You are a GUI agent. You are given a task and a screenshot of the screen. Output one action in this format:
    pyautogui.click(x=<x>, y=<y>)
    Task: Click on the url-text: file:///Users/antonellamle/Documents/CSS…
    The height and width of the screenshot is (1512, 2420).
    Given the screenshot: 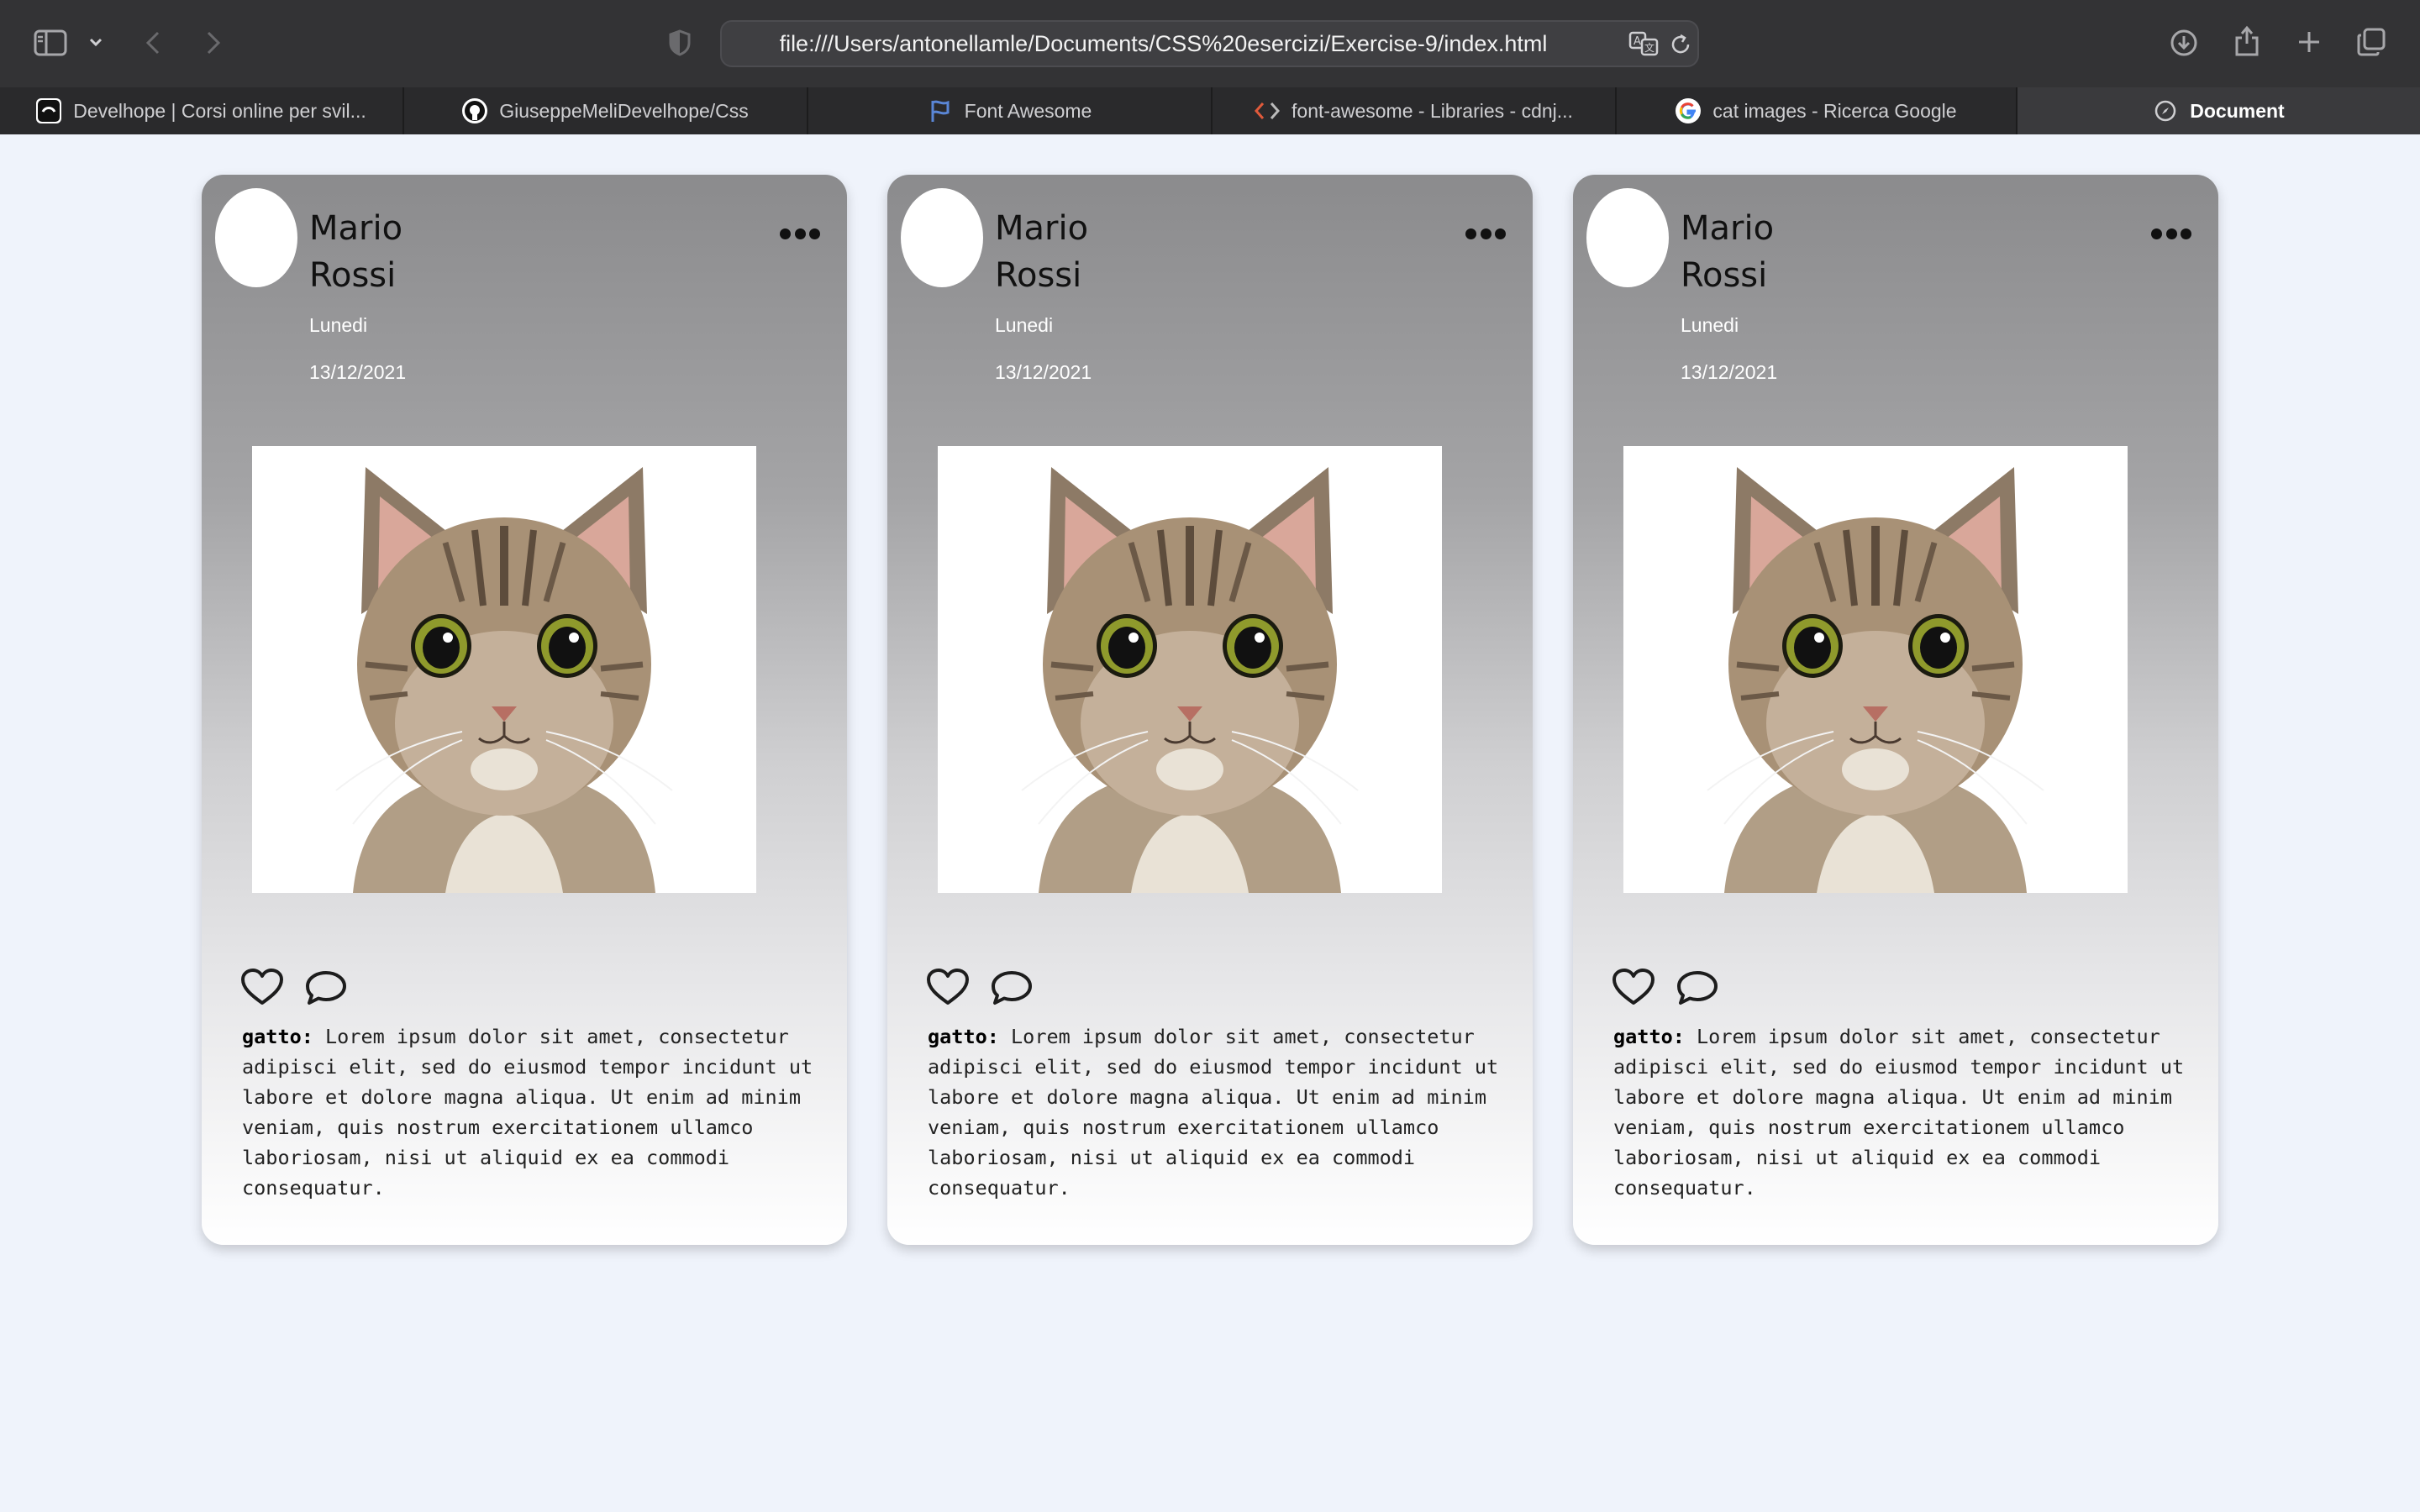 What is the action you would take?
    pyautogui.click(x=1164, y=44)
    